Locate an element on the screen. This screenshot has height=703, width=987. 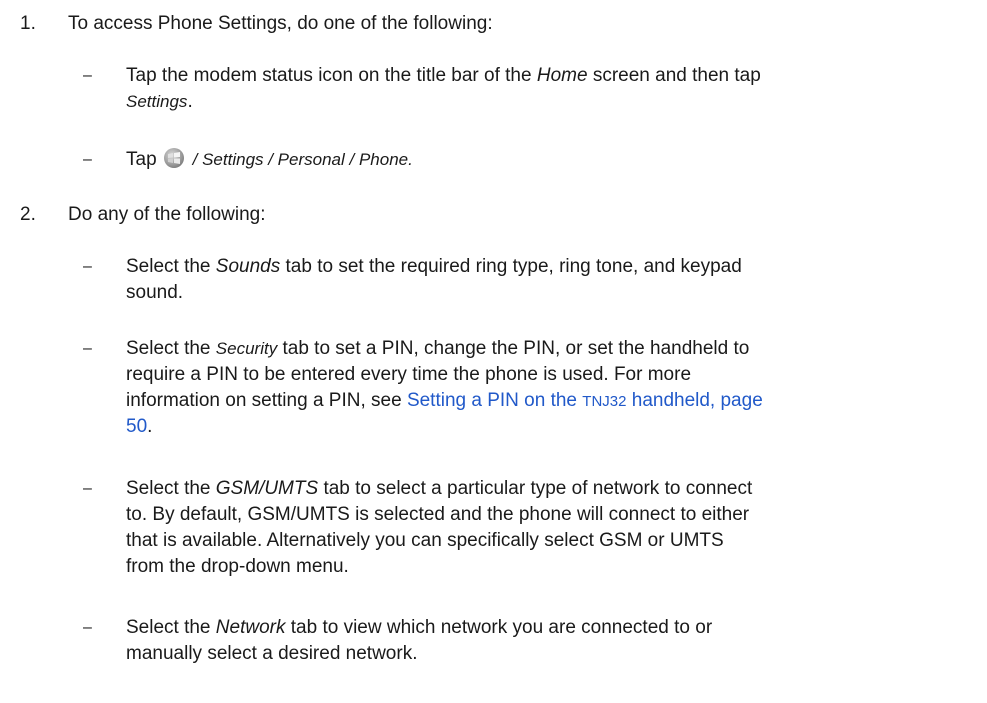
step-text: Do any of the following: is located at coordinates (167, 214).